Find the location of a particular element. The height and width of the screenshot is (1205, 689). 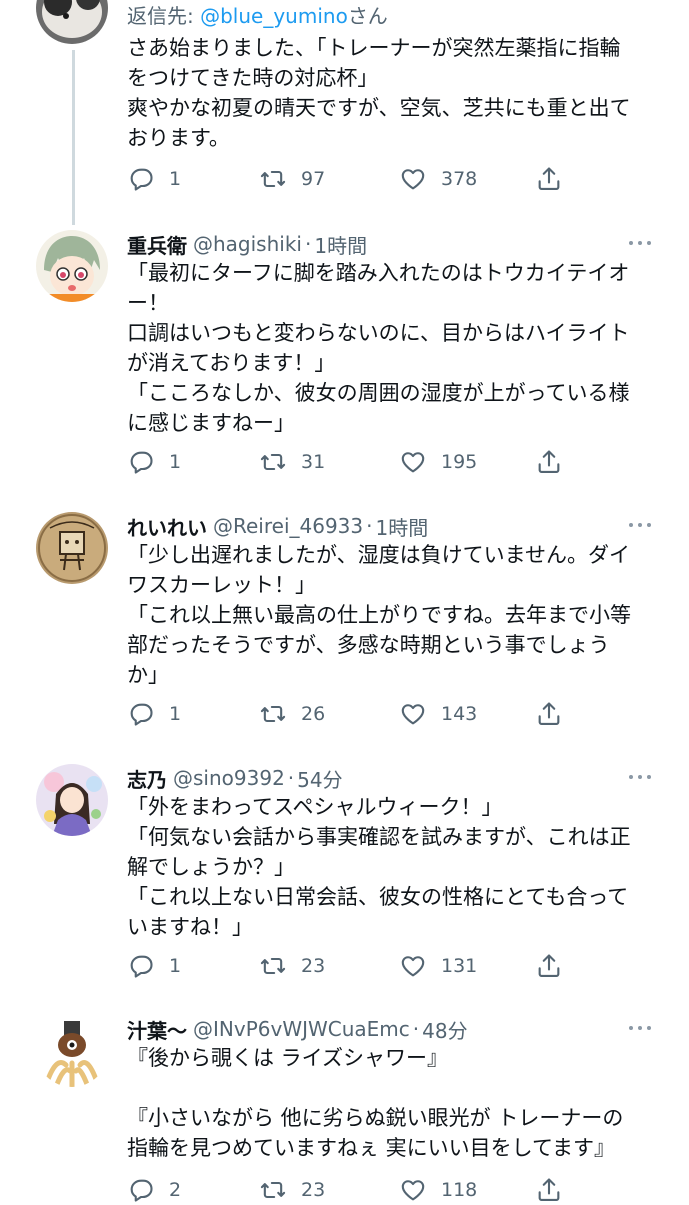

display-name: 志乃 is located at coordinates (147, 778).